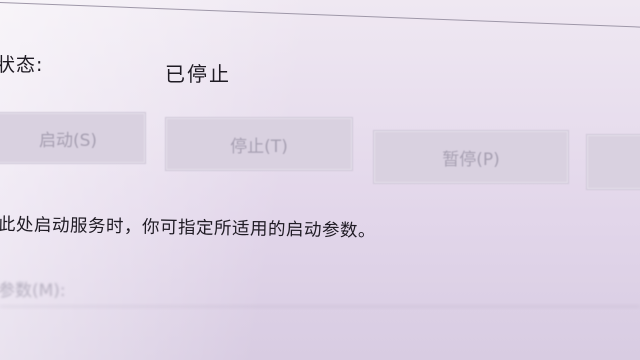  Describe the element at coordinates (471, 159) in the screenshot. I see `pause-button-label: 暂停(P)` at that location.